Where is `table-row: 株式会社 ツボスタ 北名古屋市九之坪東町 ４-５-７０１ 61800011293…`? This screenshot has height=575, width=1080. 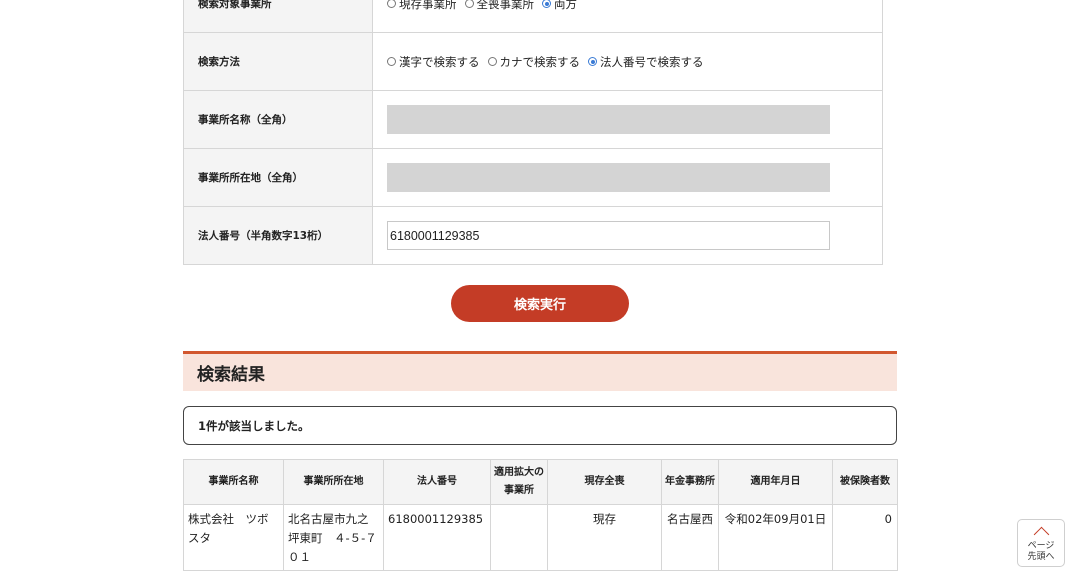
table-row: 株式会社 ツボスタ 北名古屋市九之坪東町 ４-５-７０１ 61800011293… is located at coordinates (540, 537).